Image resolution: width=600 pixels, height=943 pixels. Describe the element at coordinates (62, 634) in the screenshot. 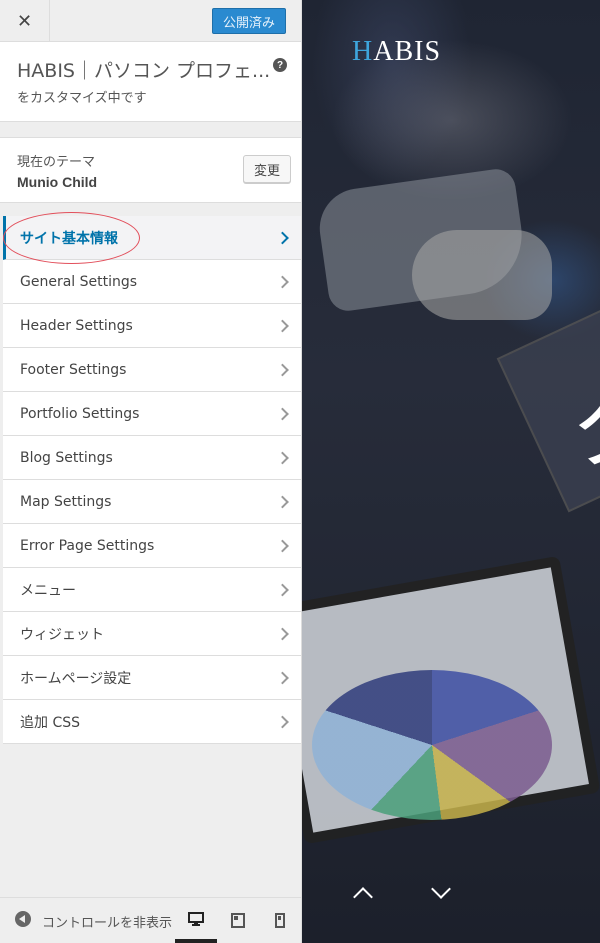

I see `menu-item-label: ウィジェット` at that location.